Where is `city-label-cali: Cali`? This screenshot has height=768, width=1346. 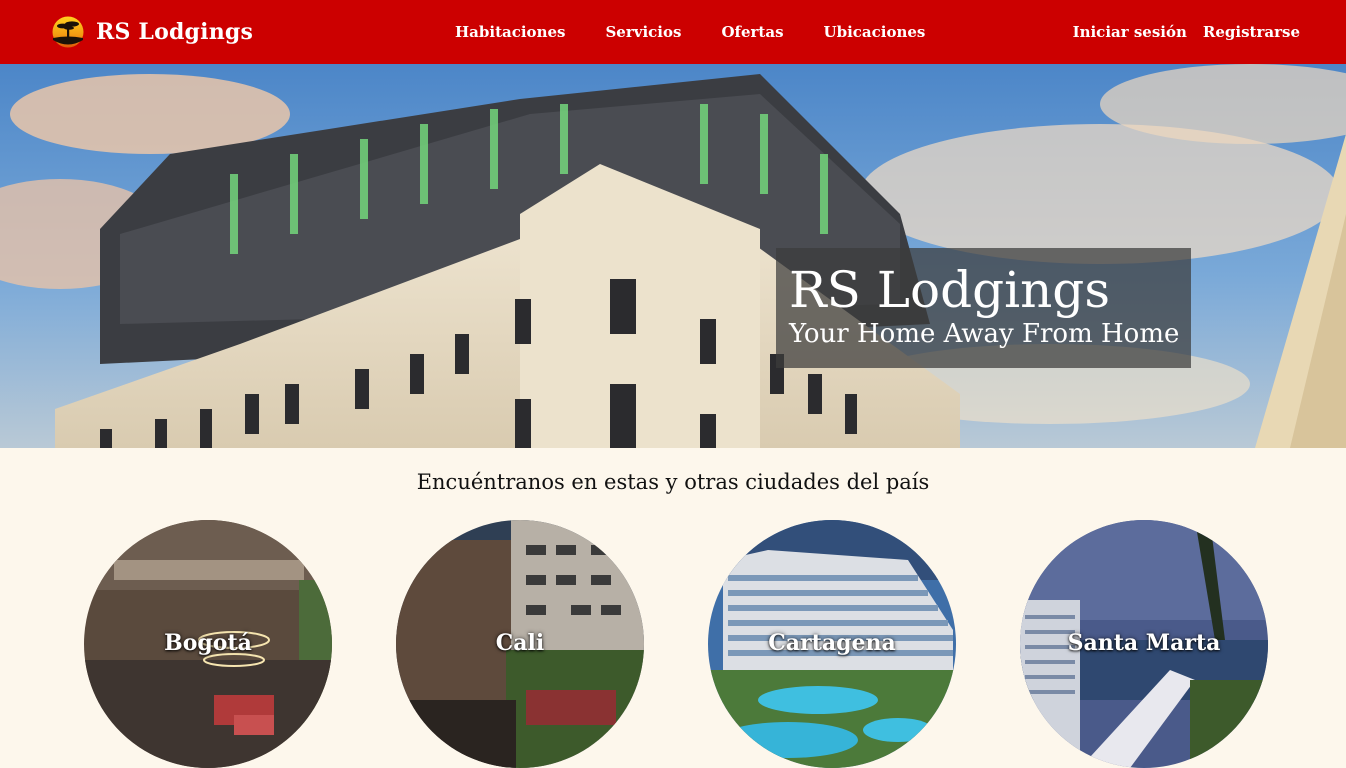
city-label-cali: Cali is located at coordinates (520, 643).